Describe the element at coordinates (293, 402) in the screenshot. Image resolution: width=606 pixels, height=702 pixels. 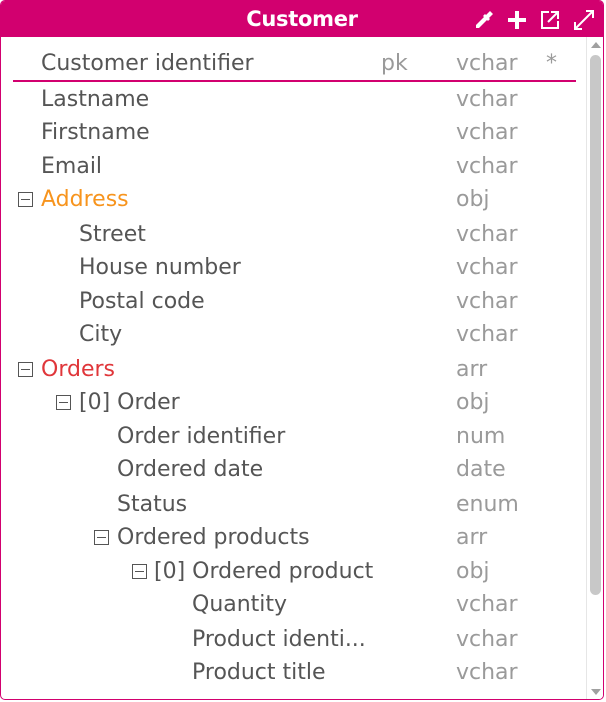
I see `attribute-row-order: [0] Order obj` at that location.